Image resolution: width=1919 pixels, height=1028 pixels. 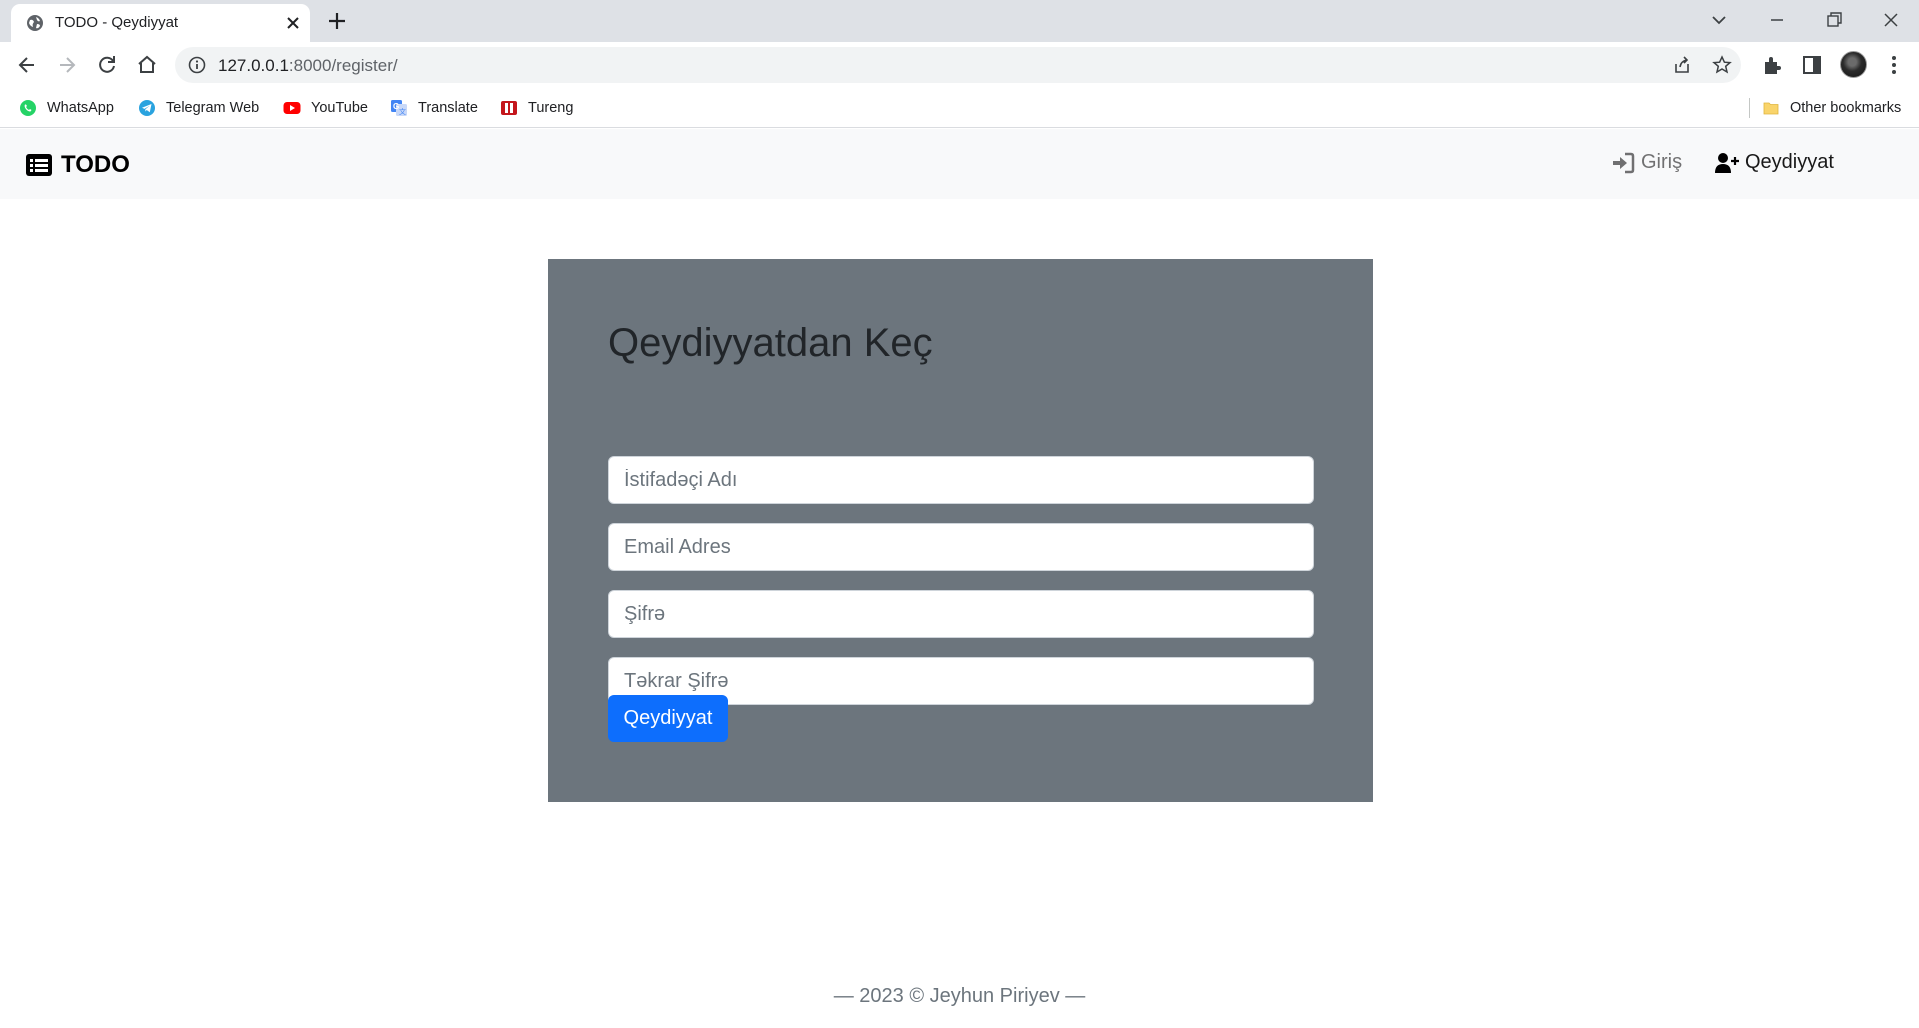 What do you see at coordinates (1719, 20) in the screenshot?
I see `tab-search-icon` at bounding box center [1719, 20].